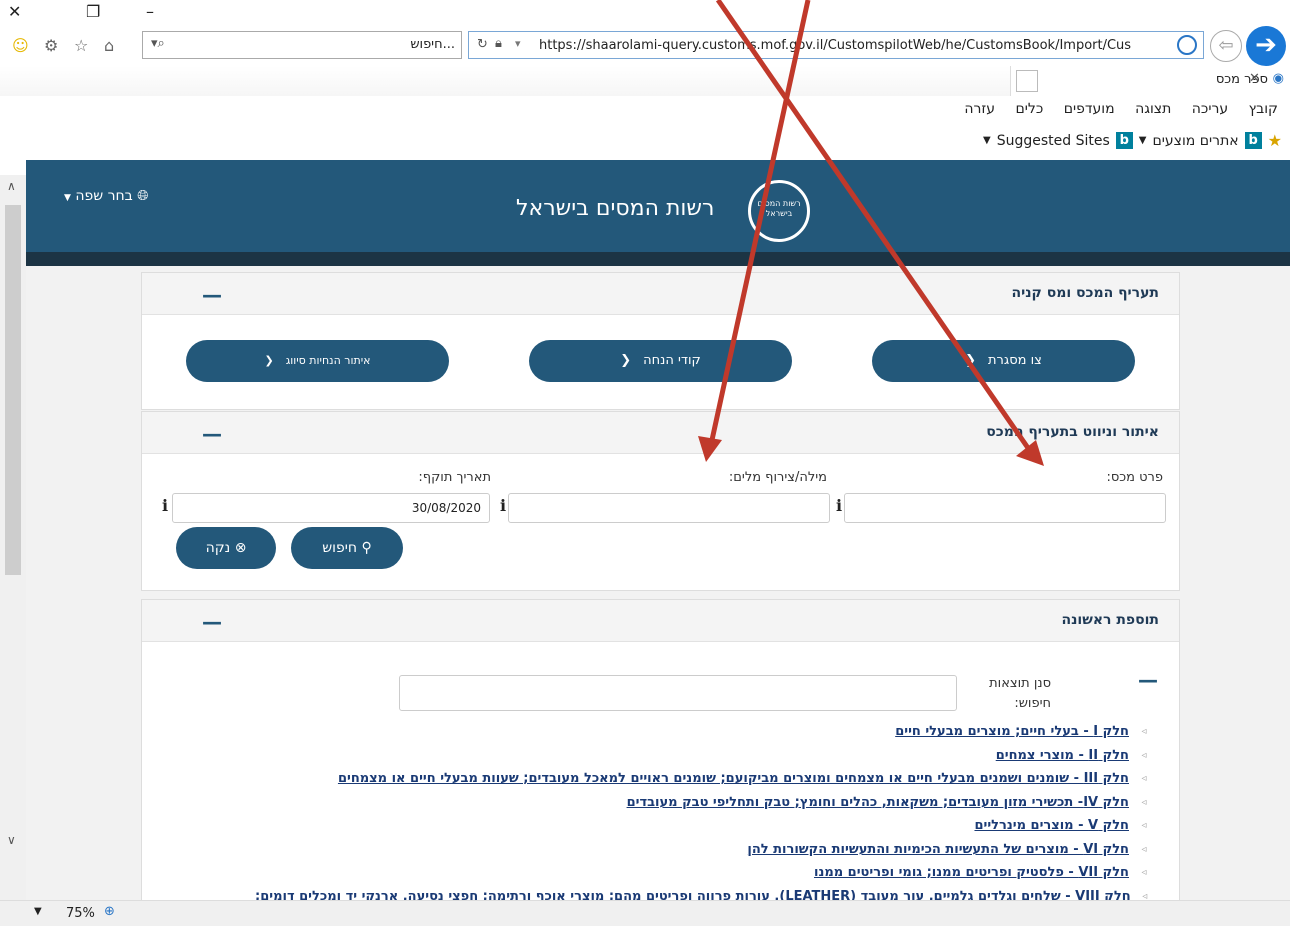  I want to click on fav-suggested-en: Suggested Sites, so click(1053, 141).